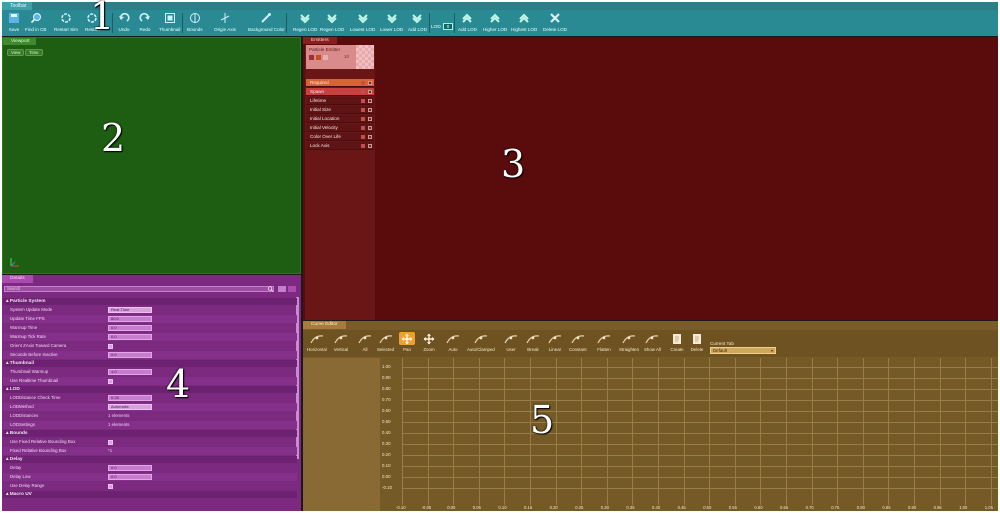 Image resolution: width=1000 pixels, height=513 pixels. I want to click on straighten-button: Straighten, so click(629, 344).